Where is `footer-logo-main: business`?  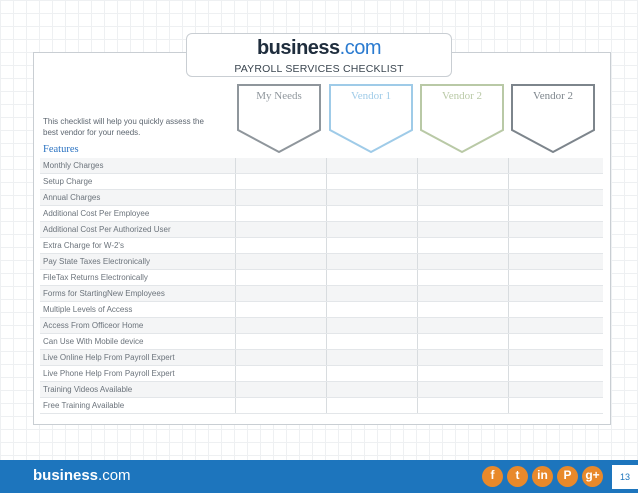 footer-logo-main: business is located at coordinates (66, 475).